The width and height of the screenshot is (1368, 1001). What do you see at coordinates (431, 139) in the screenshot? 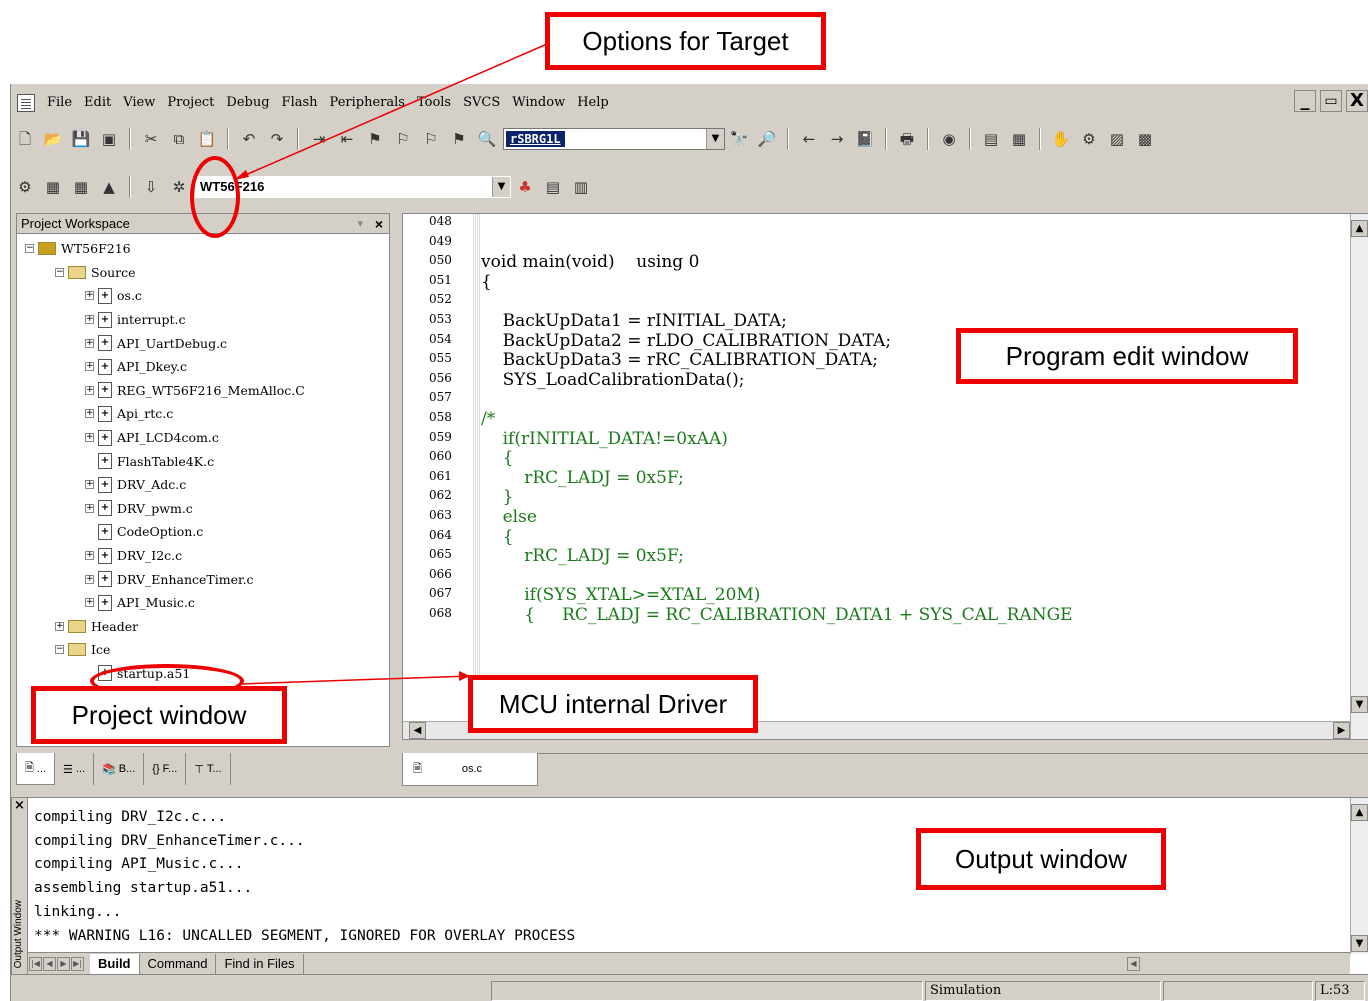
I see `next-bookmark-icon: ⚐` at bounding box center [431, 139].